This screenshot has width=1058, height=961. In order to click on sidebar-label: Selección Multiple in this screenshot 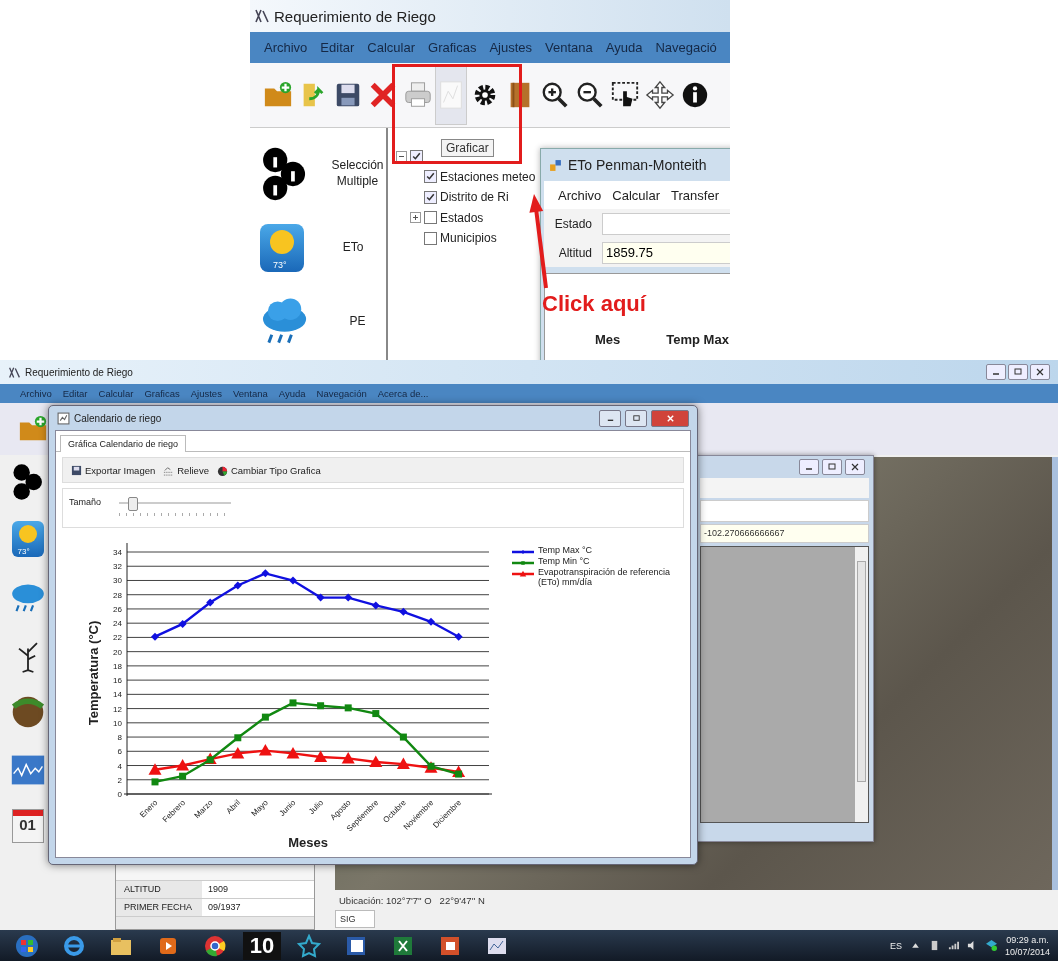, I will do `click(357, 174)`.